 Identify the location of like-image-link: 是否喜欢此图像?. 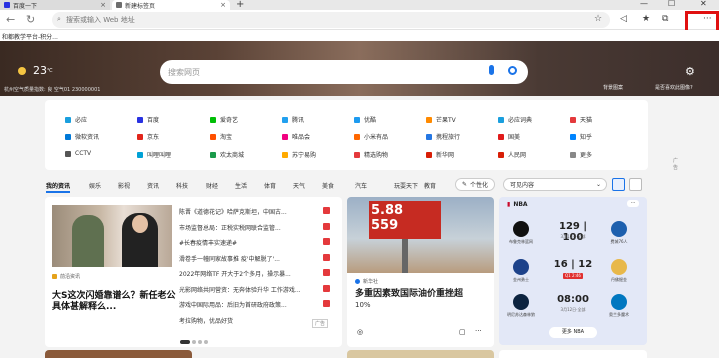
(674, 87).